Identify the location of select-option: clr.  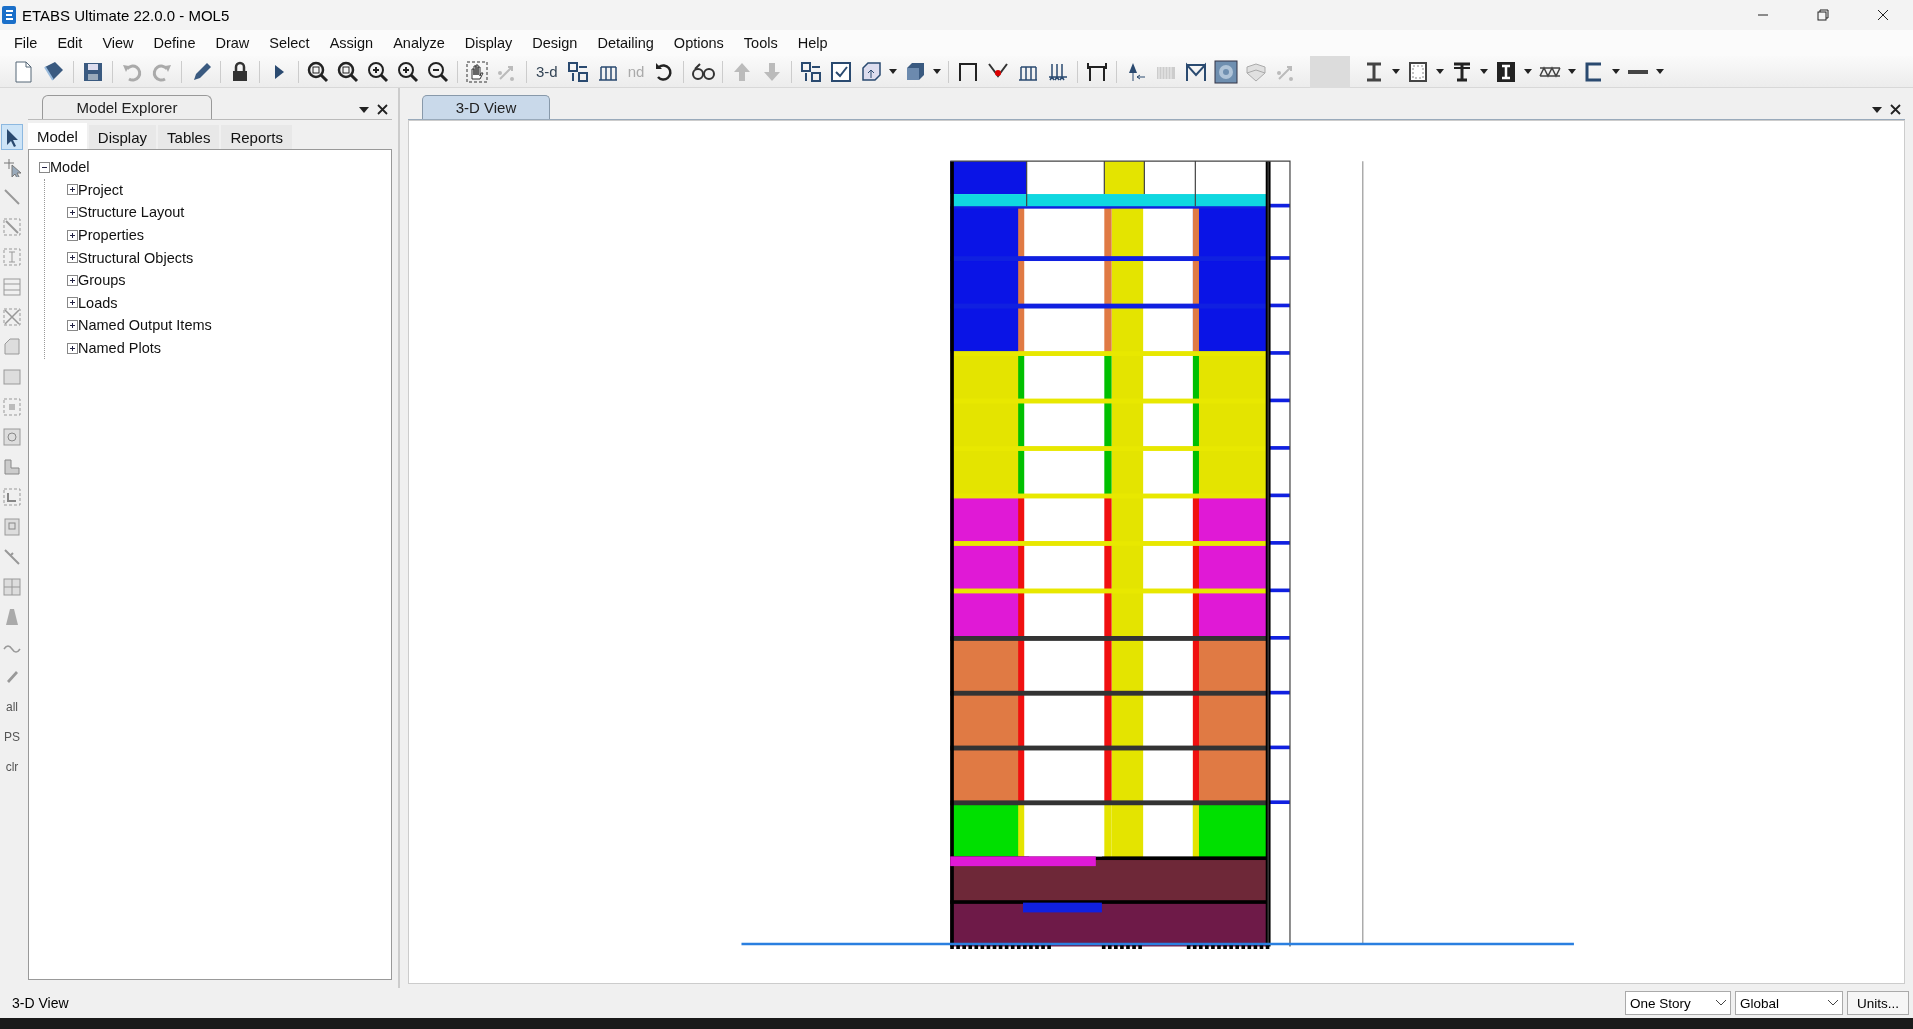
(12, 767).